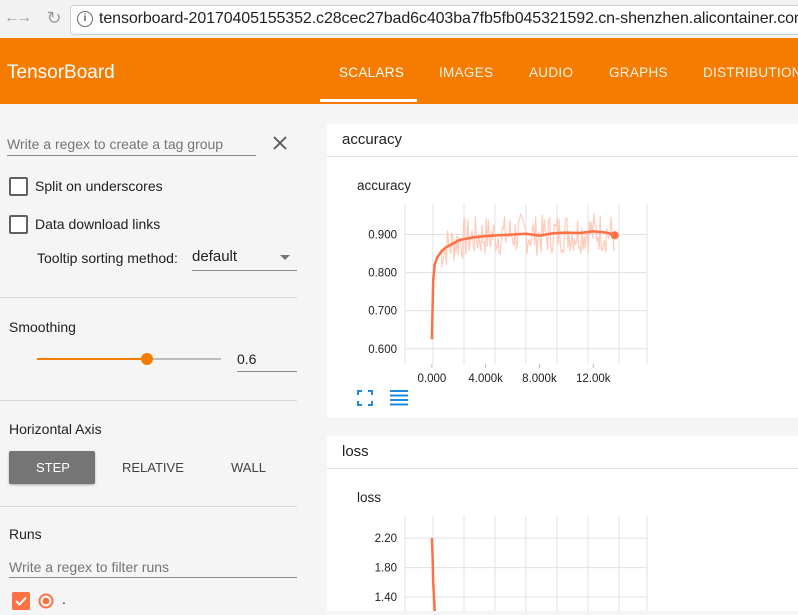 The image size is (798, 615). Describe the element at coordinates (64, 599) in the screenshot. I see `run-name: .` at that location.